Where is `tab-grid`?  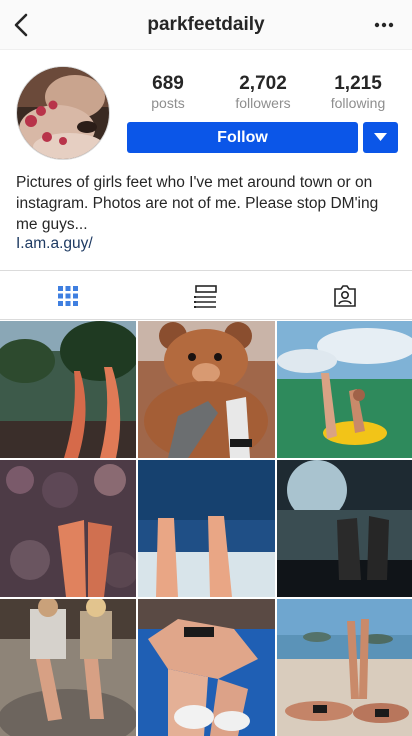
tab-grid is located at coordinates (68, 296).